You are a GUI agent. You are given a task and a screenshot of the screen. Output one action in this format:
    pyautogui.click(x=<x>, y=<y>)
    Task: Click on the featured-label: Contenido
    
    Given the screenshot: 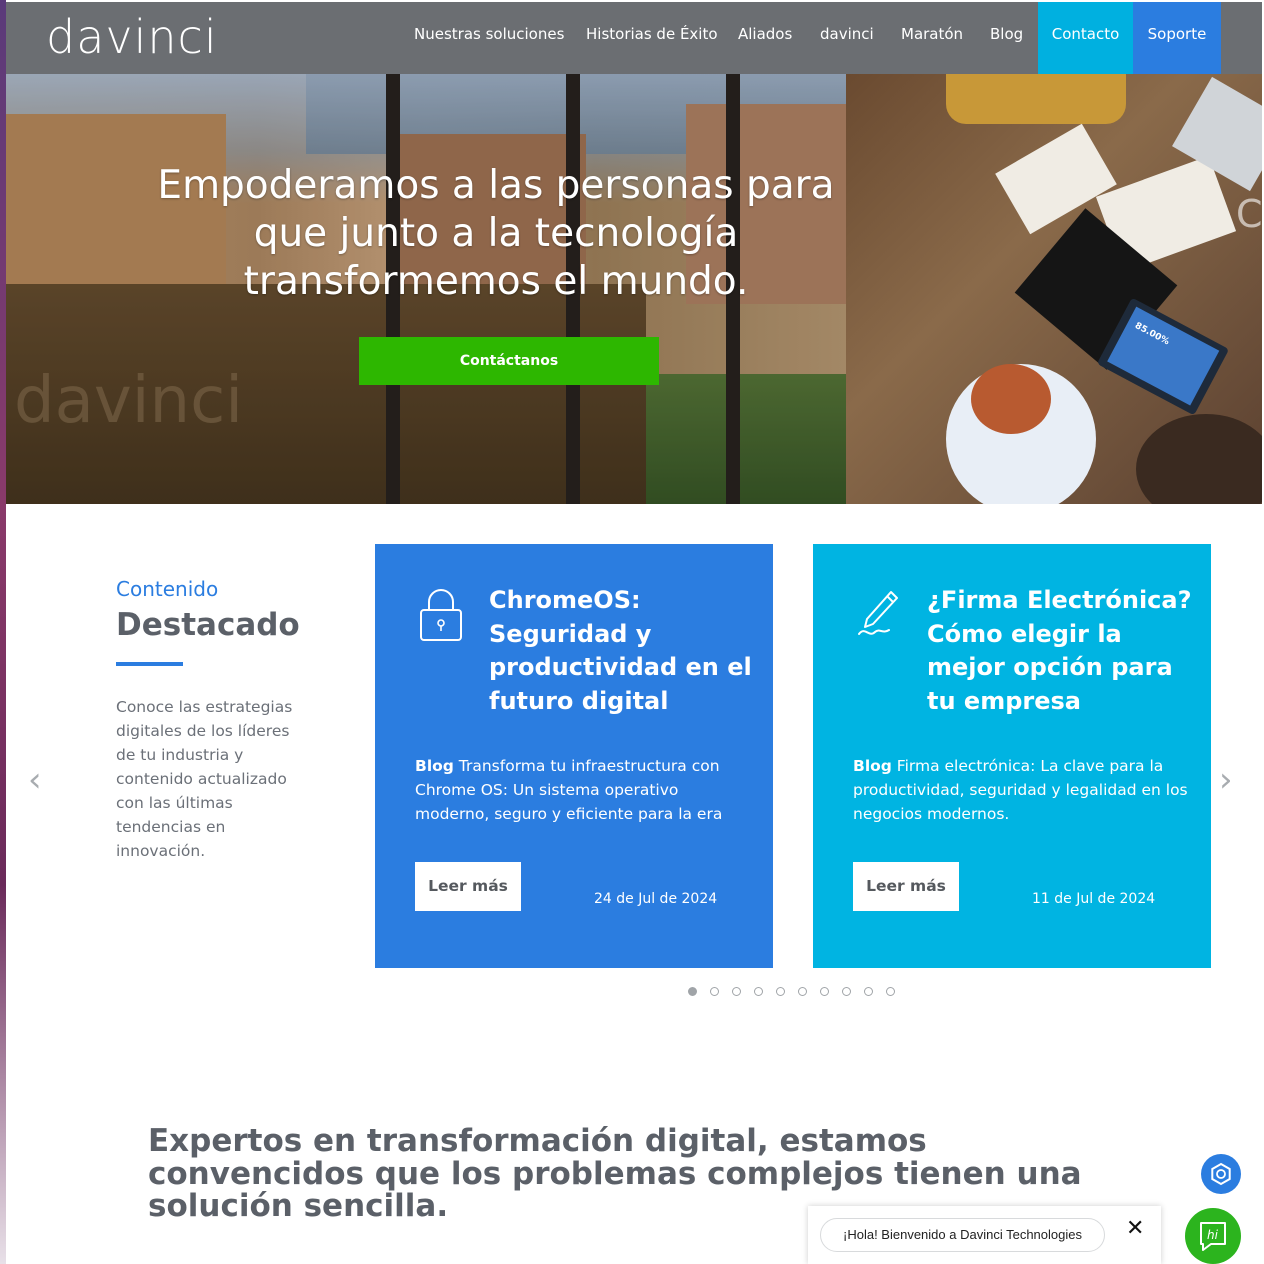 What is the action you would take?
    pyautogui.click(x=167, y=589)
    